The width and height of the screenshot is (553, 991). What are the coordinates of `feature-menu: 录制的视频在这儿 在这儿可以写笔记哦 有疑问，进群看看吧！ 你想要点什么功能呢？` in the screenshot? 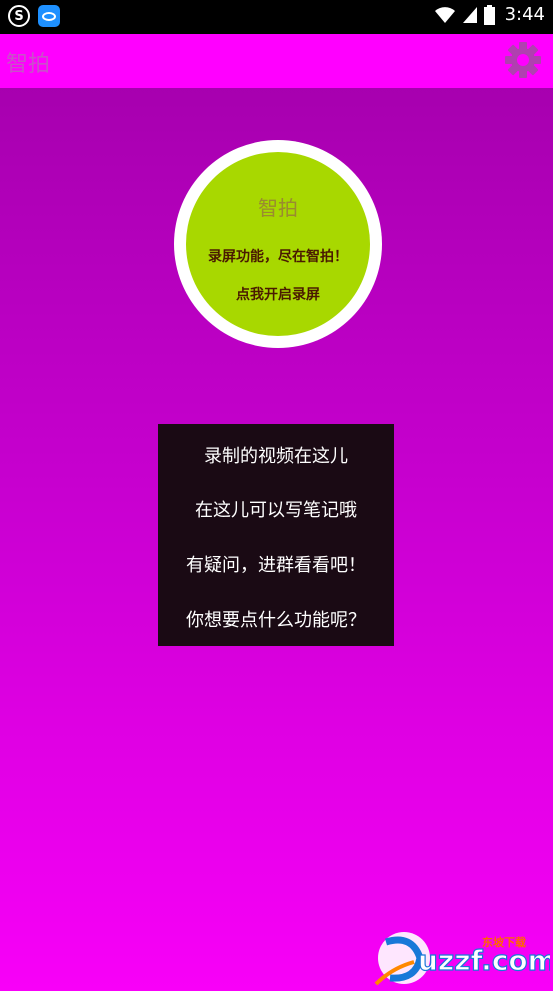 It's located at (276, 535).